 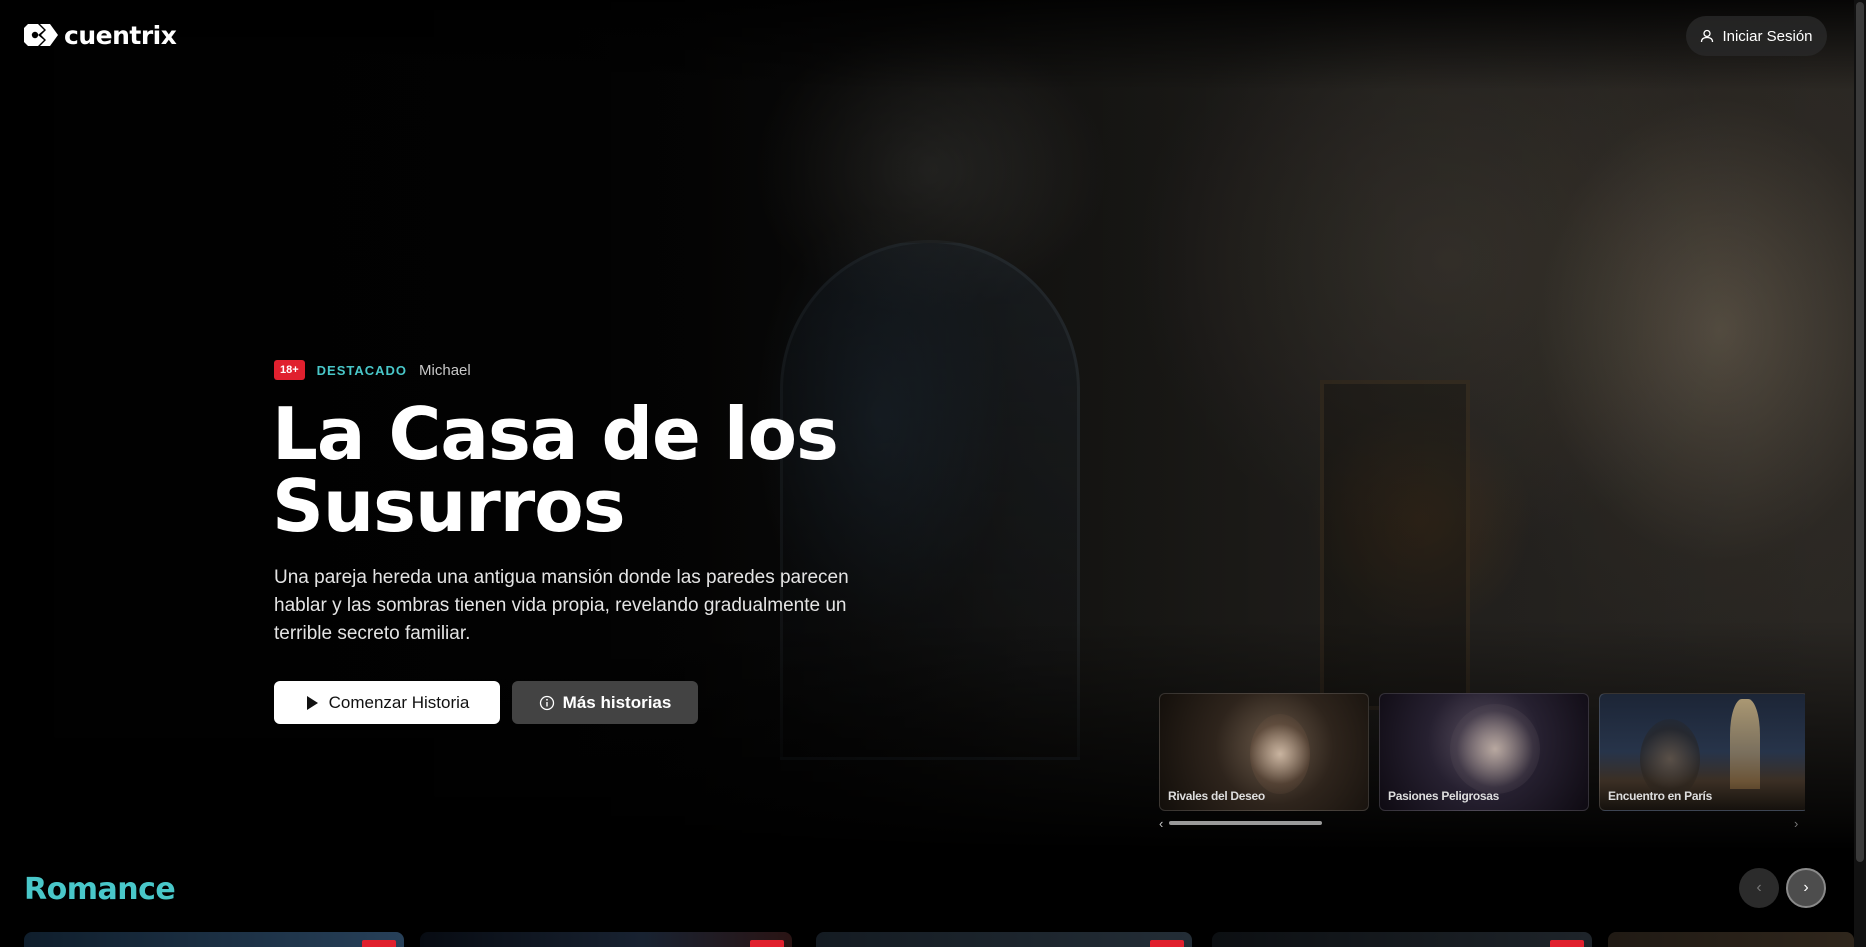 What do you see at coordinates (289, 370) in the screenshot?
I see `age-rating-badge: 18+` at bounding box center [289, 370].